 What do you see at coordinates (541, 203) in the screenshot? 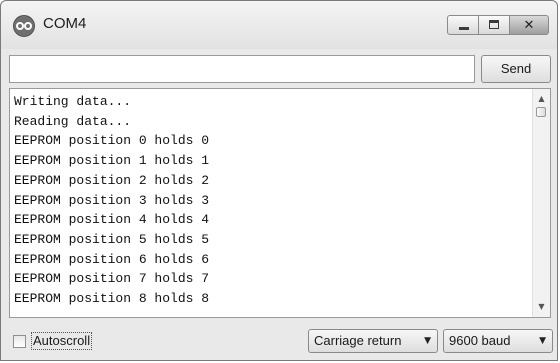
I see `vertical-scrollbar: ▲ ▼` at bounding box center [541, 203].